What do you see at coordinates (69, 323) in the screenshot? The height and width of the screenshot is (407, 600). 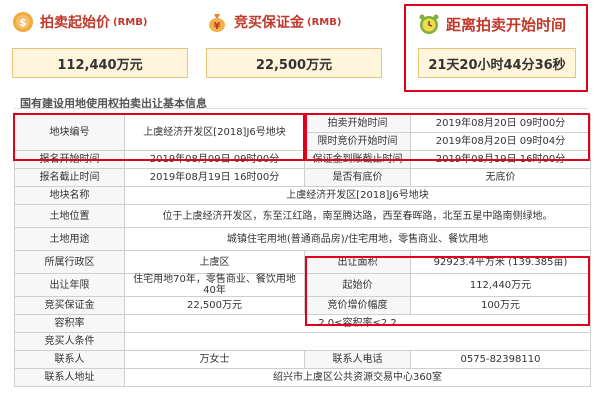 I see `far-label: 容积率` at bounding box center [69, 323].